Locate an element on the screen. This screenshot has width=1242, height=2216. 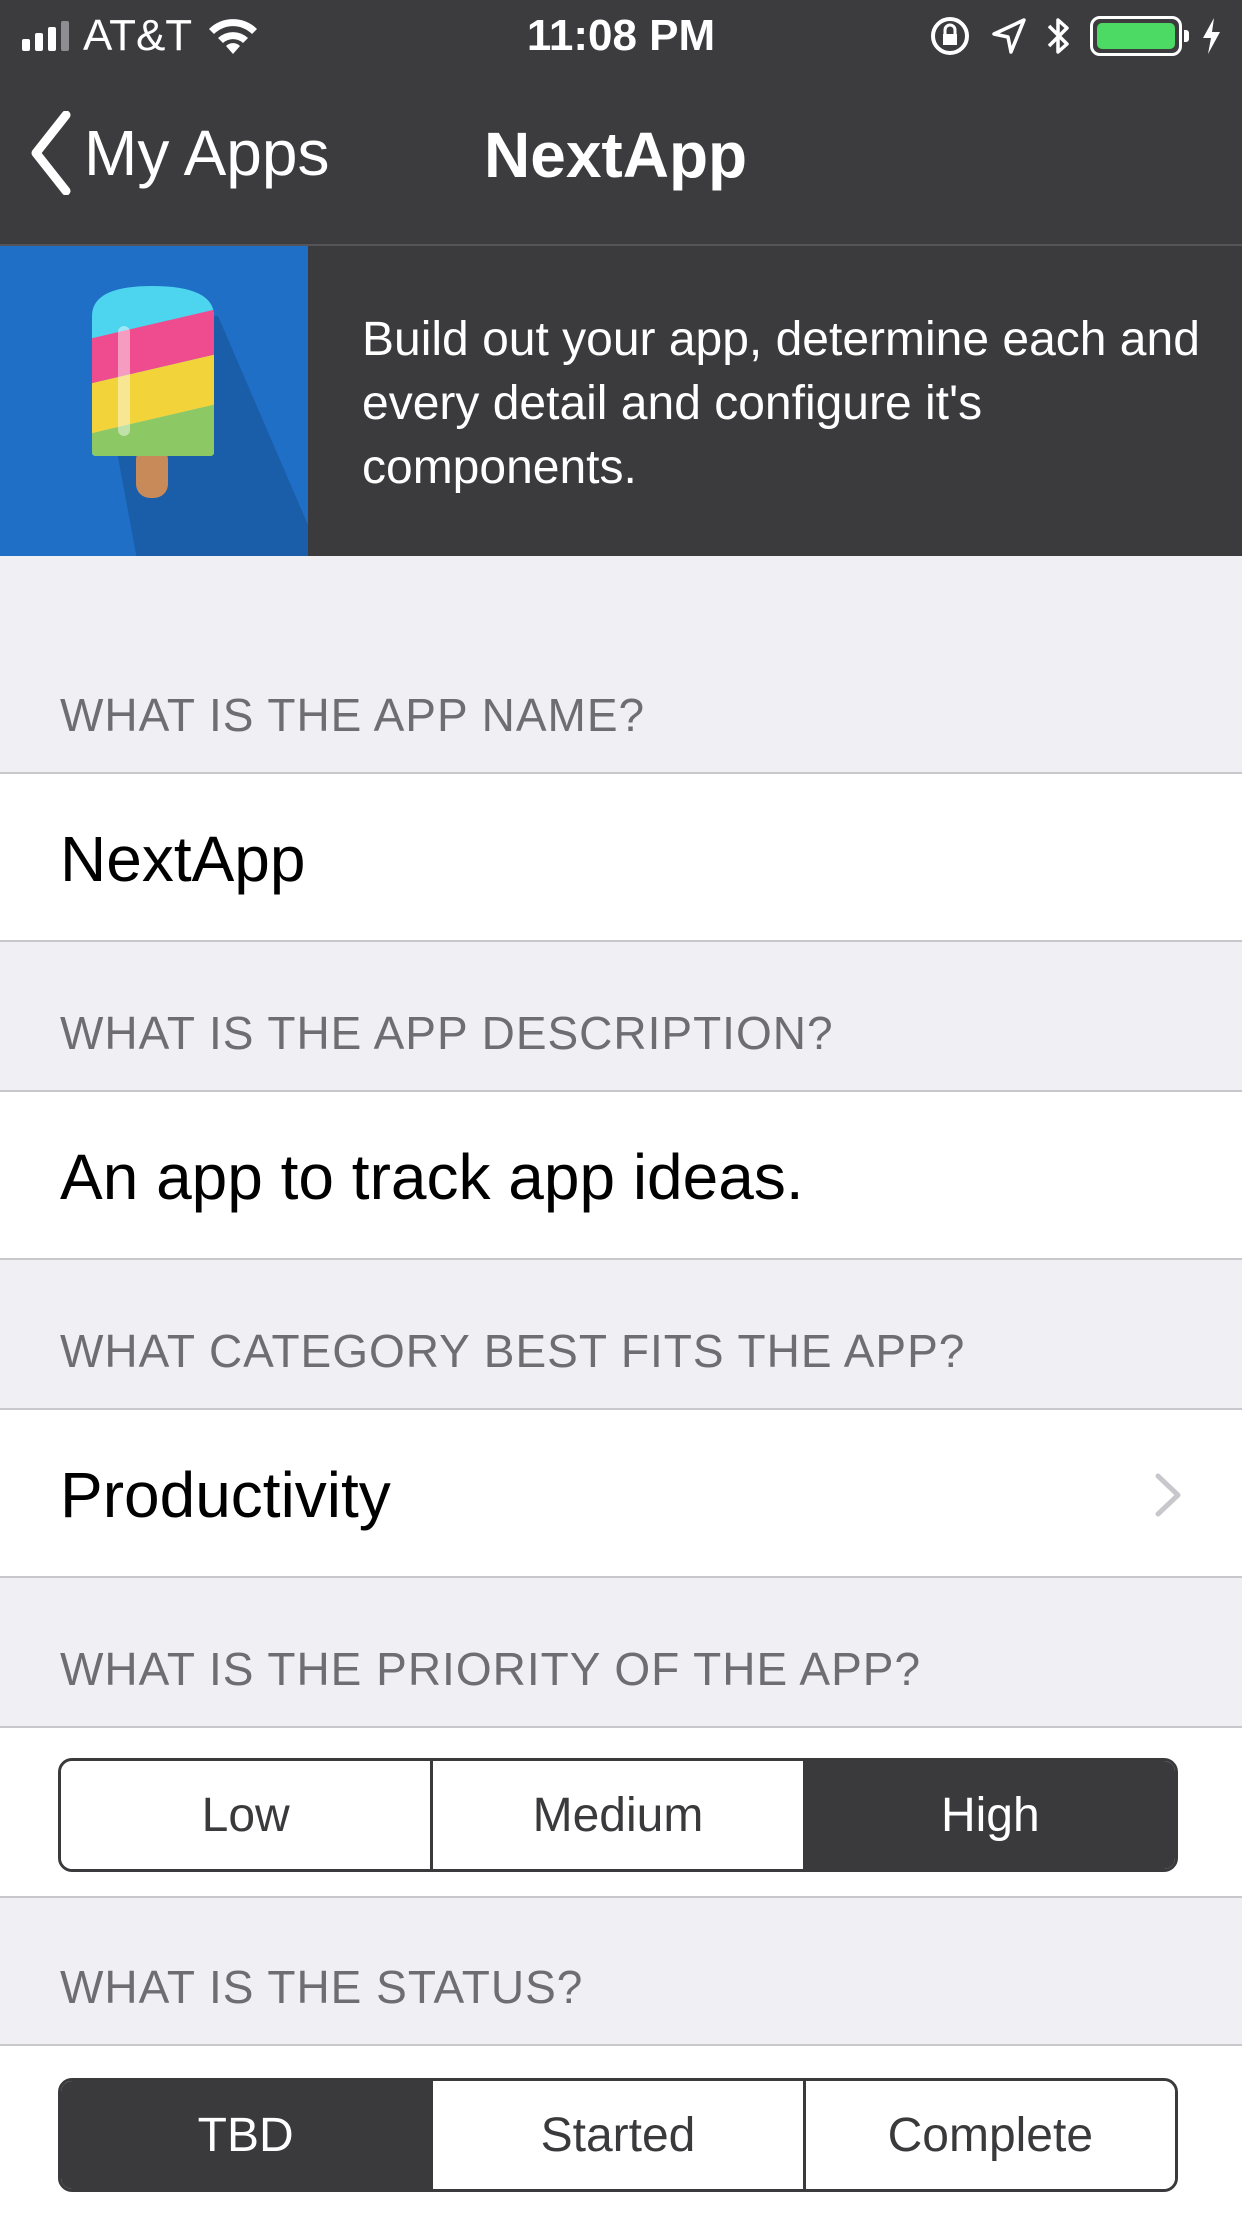
section-header-status: WHAT IS THE STATUS? is located at coordinates (322, 1987).